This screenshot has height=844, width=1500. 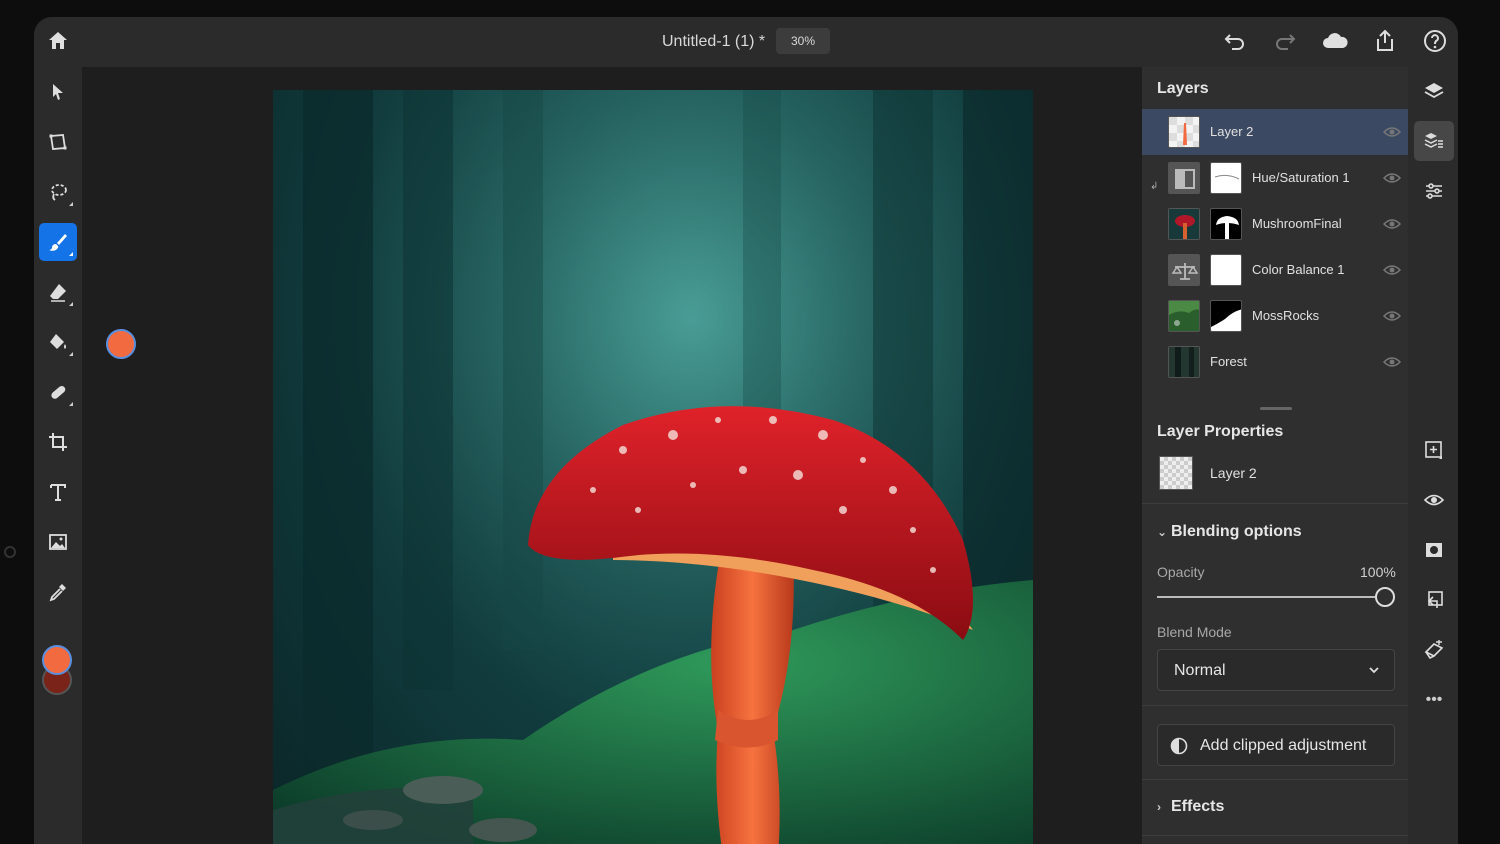 What do you see at coordinates (1434, 500) in the screenshot?
I see `visibility-button` at bounding box center [1434, 500].